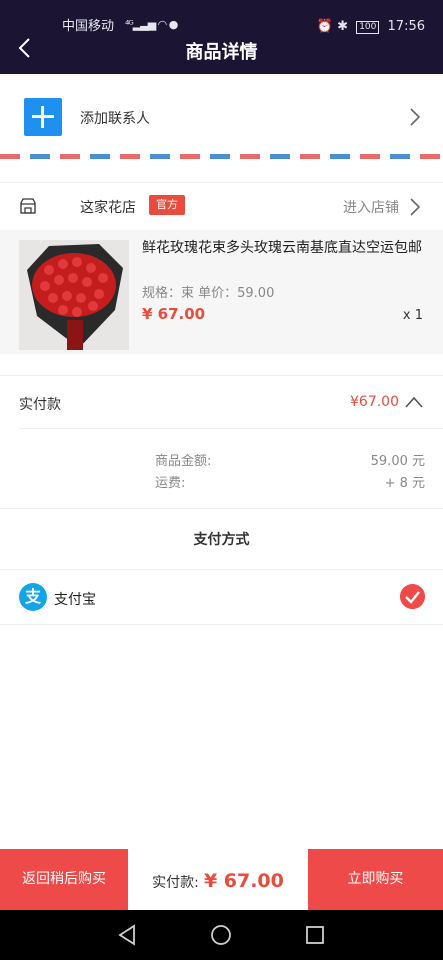 Image resolution: width=443 pixels, height=960 pixels. Describe the element at coordinates (174, 314) in the screenshot. I see `product-price: ¥ 67.00` at that location.